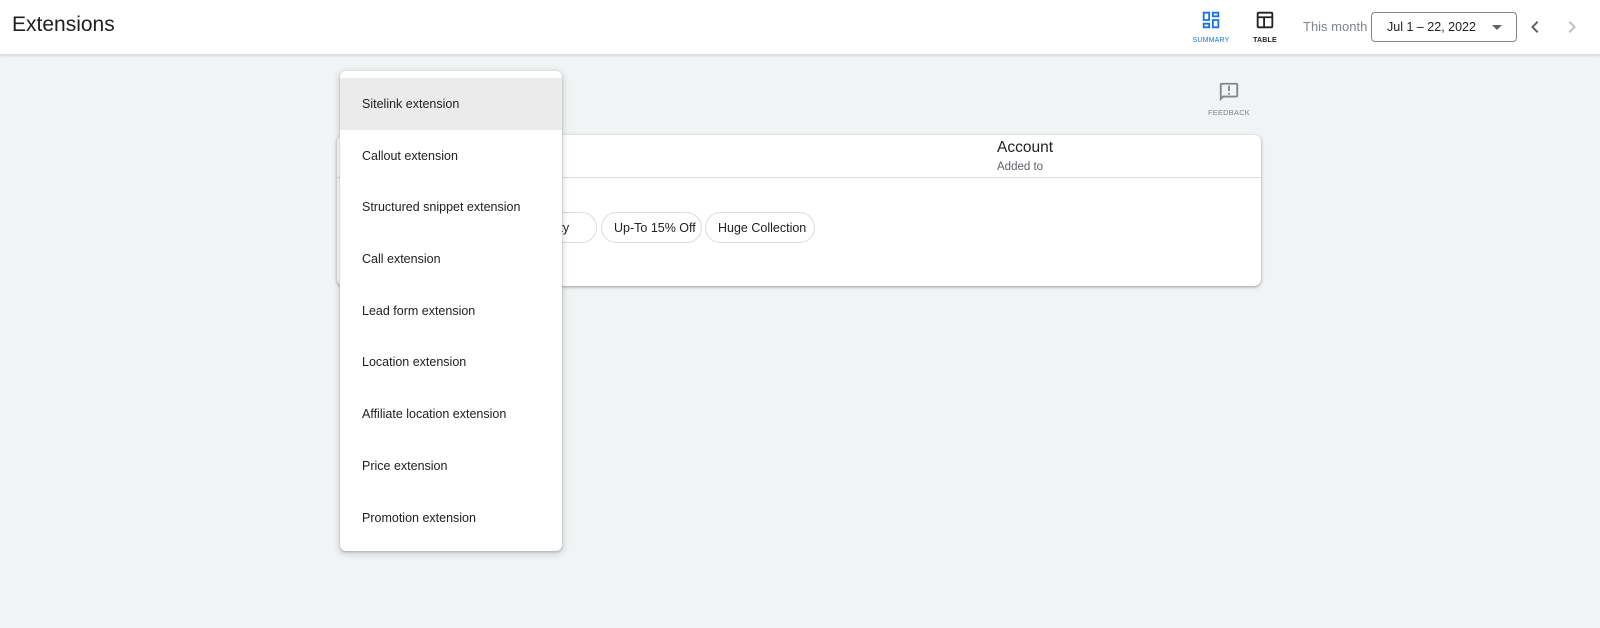 This screenshot has height=628, width=1600. Describe the element at coordinates (451, 414) in the screenshot. I see `menu-item-affiliate-location-extension: Affiliate location extension` at that location.